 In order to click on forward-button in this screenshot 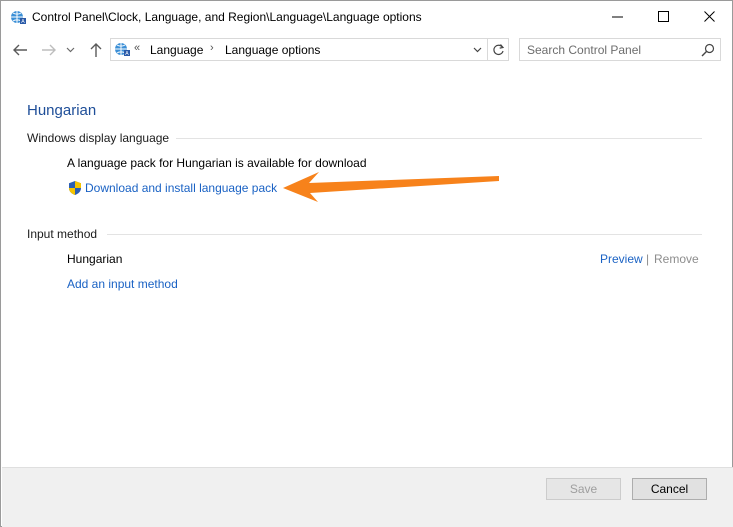, I will do `click(49, 50)`.